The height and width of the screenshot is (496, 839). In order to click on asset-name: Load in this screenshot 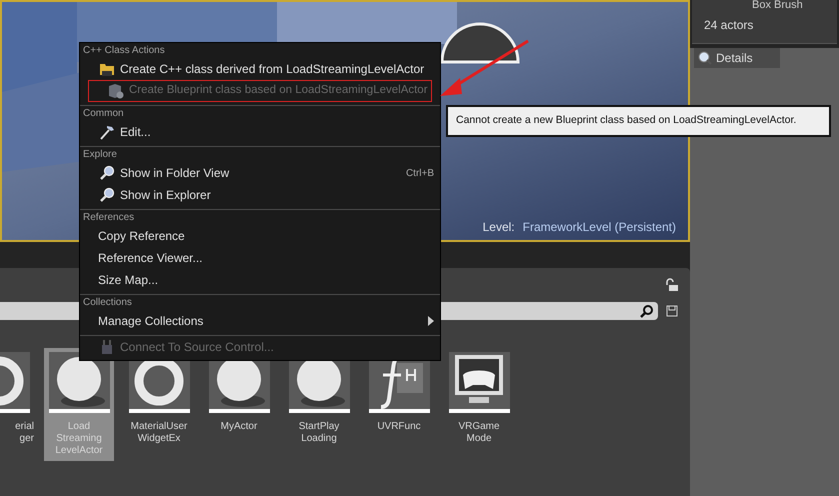, I will do `click(79, 427)`.